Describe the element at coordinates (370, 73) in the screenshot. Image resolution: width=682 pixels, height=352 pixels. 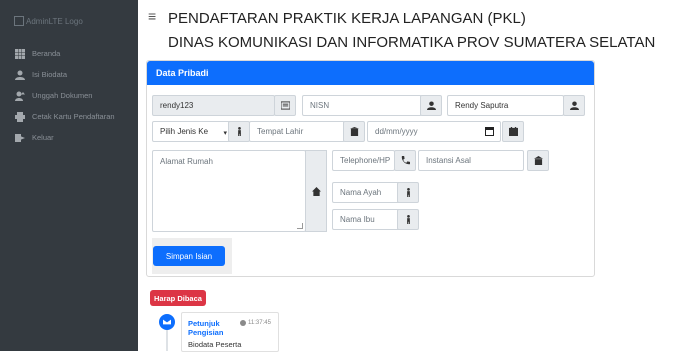
I see `card-header: Data Pribadi` at that location.